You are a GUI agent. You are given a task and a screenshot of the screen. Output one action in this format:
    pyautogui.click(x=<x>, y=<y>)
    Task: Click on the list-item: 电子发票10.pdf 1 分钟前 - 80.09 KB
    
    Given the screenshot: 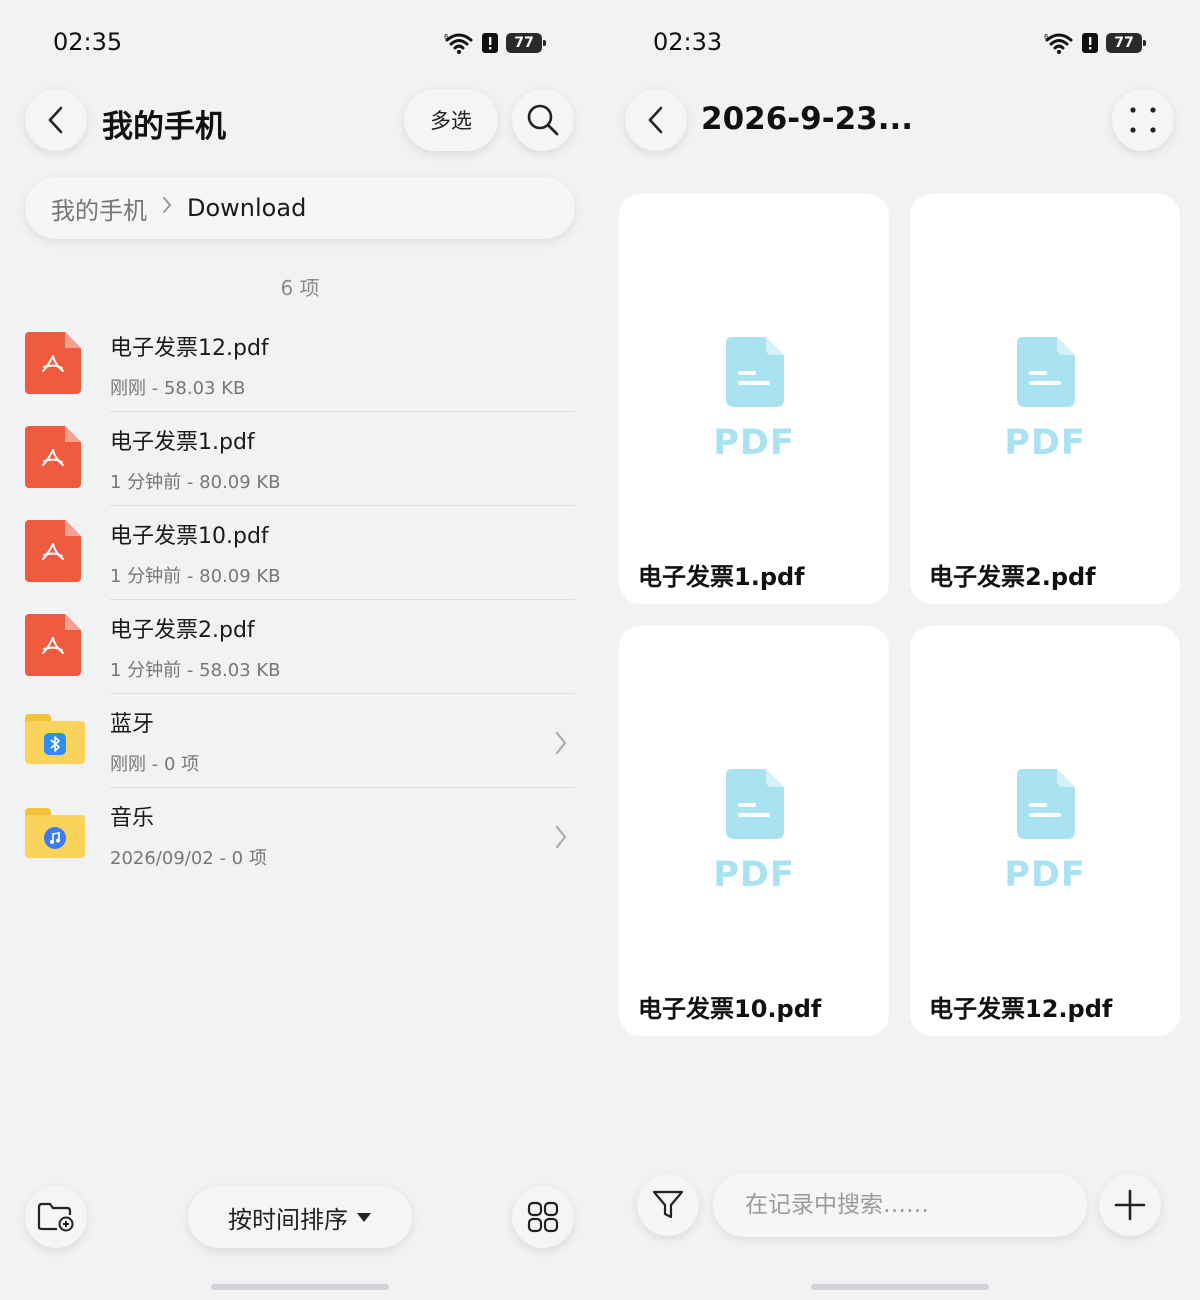 What is the action you would take?
    pyautogui.click(x=300, y=553)
    